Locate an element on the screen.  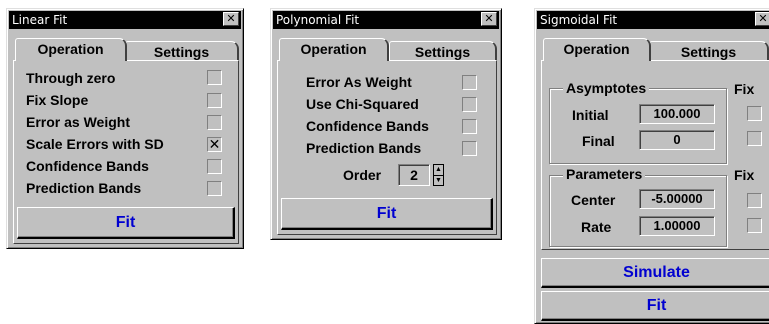
parameters-group is located at coordinates (638, 211).